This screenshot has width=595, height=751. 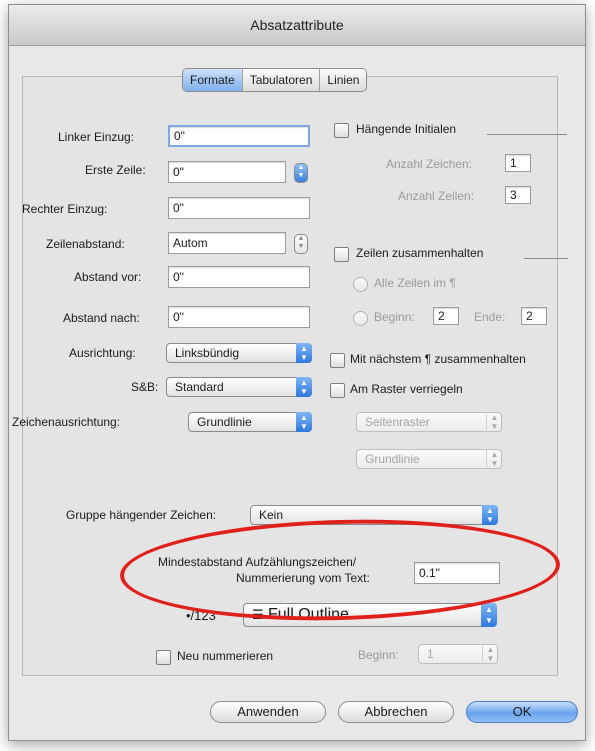 I want to click on alle-zeilen-label: Alle Zeilen im ¶, so click(x=415, y=283).